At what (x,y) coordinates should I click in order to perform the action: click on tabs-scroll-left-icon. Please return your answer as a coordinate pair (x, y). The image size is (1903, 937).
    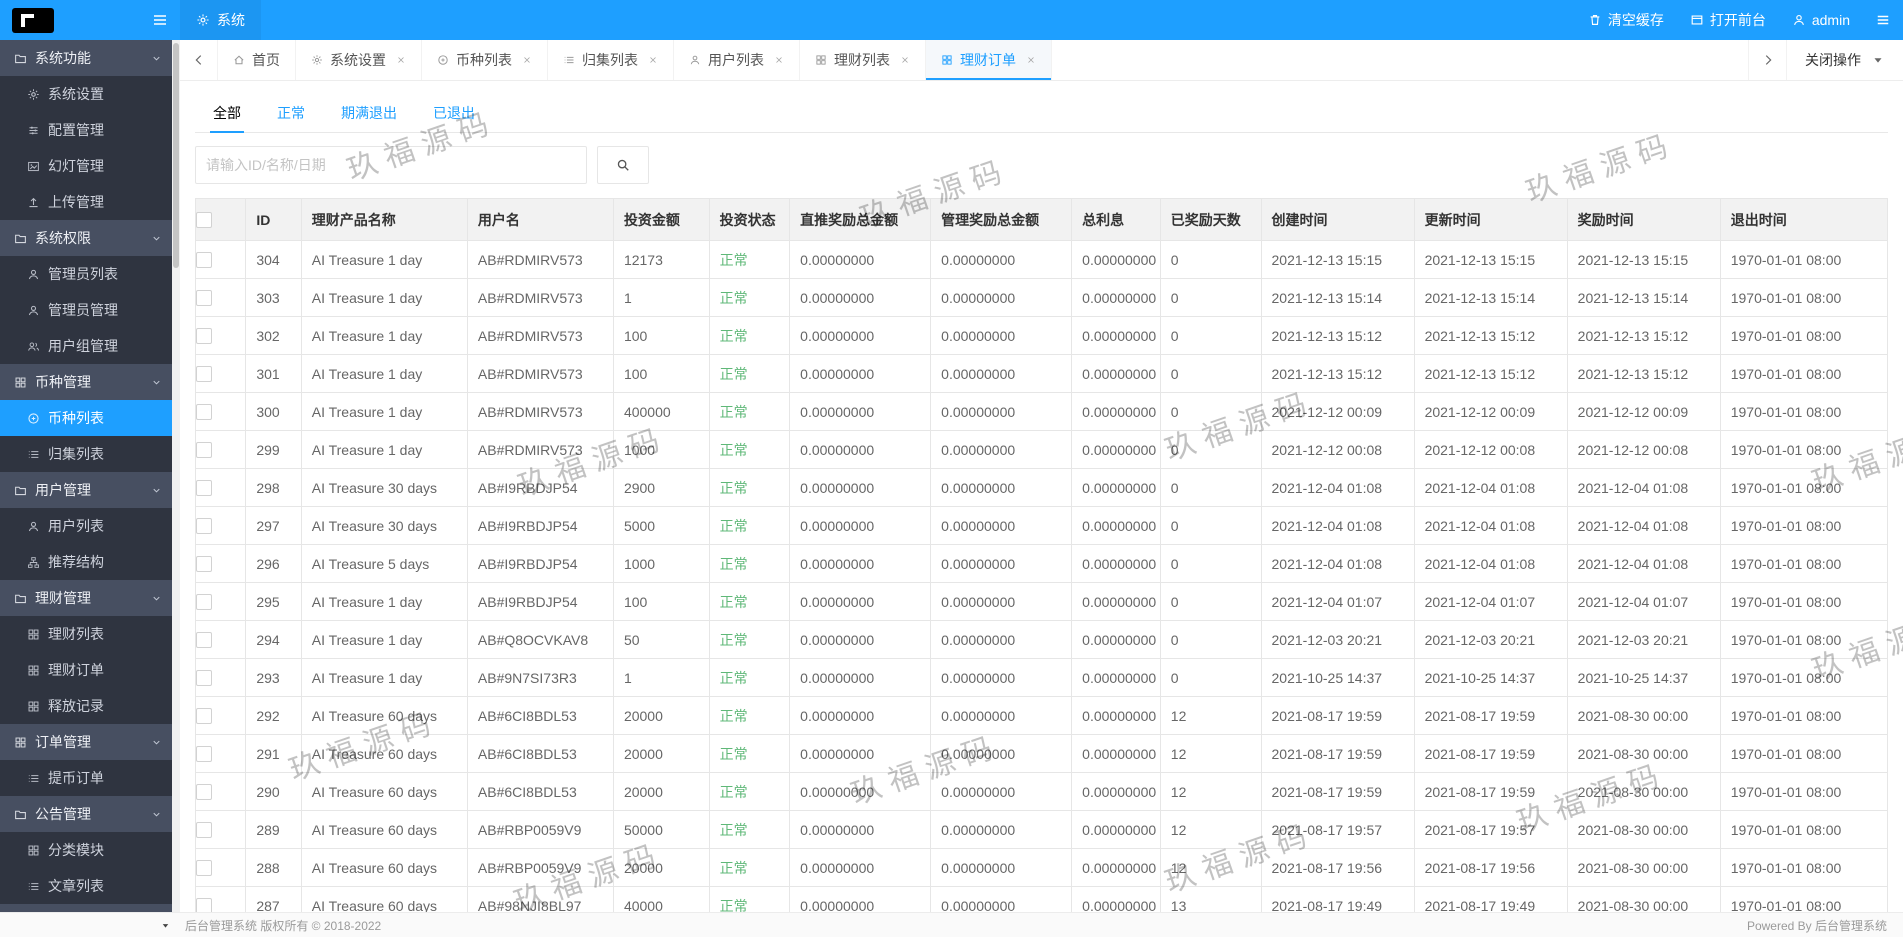
    Looking at the image, I should click on (199, 60).